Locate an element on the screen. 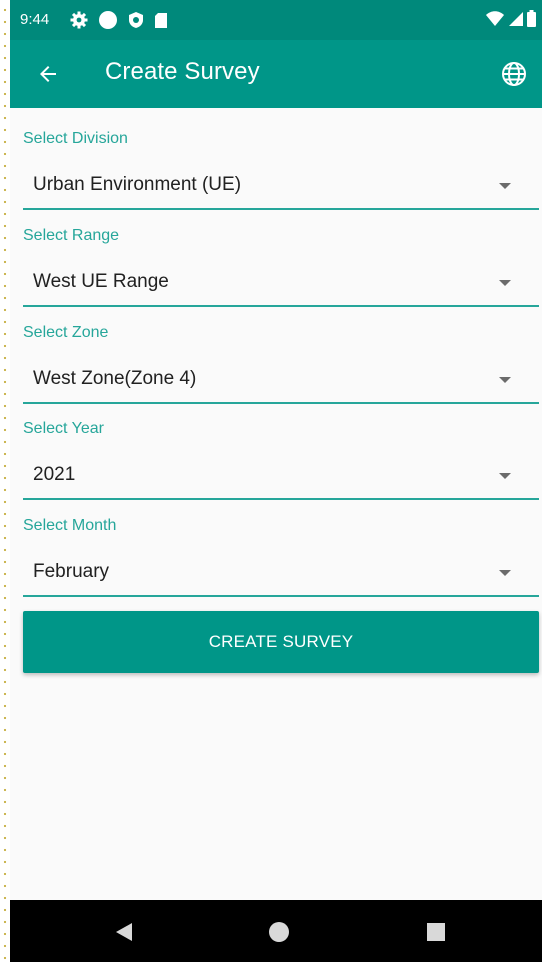  language-button is located at coordinates (514, 74).